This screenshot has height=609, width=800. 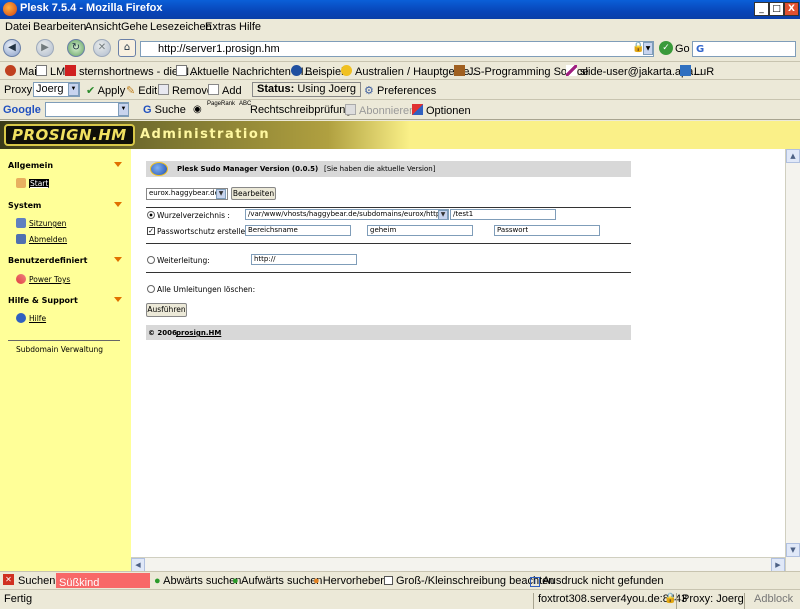 What do you see at coordinates (76, 48) in the screenshot?
I see `reload-icon: ↻` at bounding box center [76, 48].